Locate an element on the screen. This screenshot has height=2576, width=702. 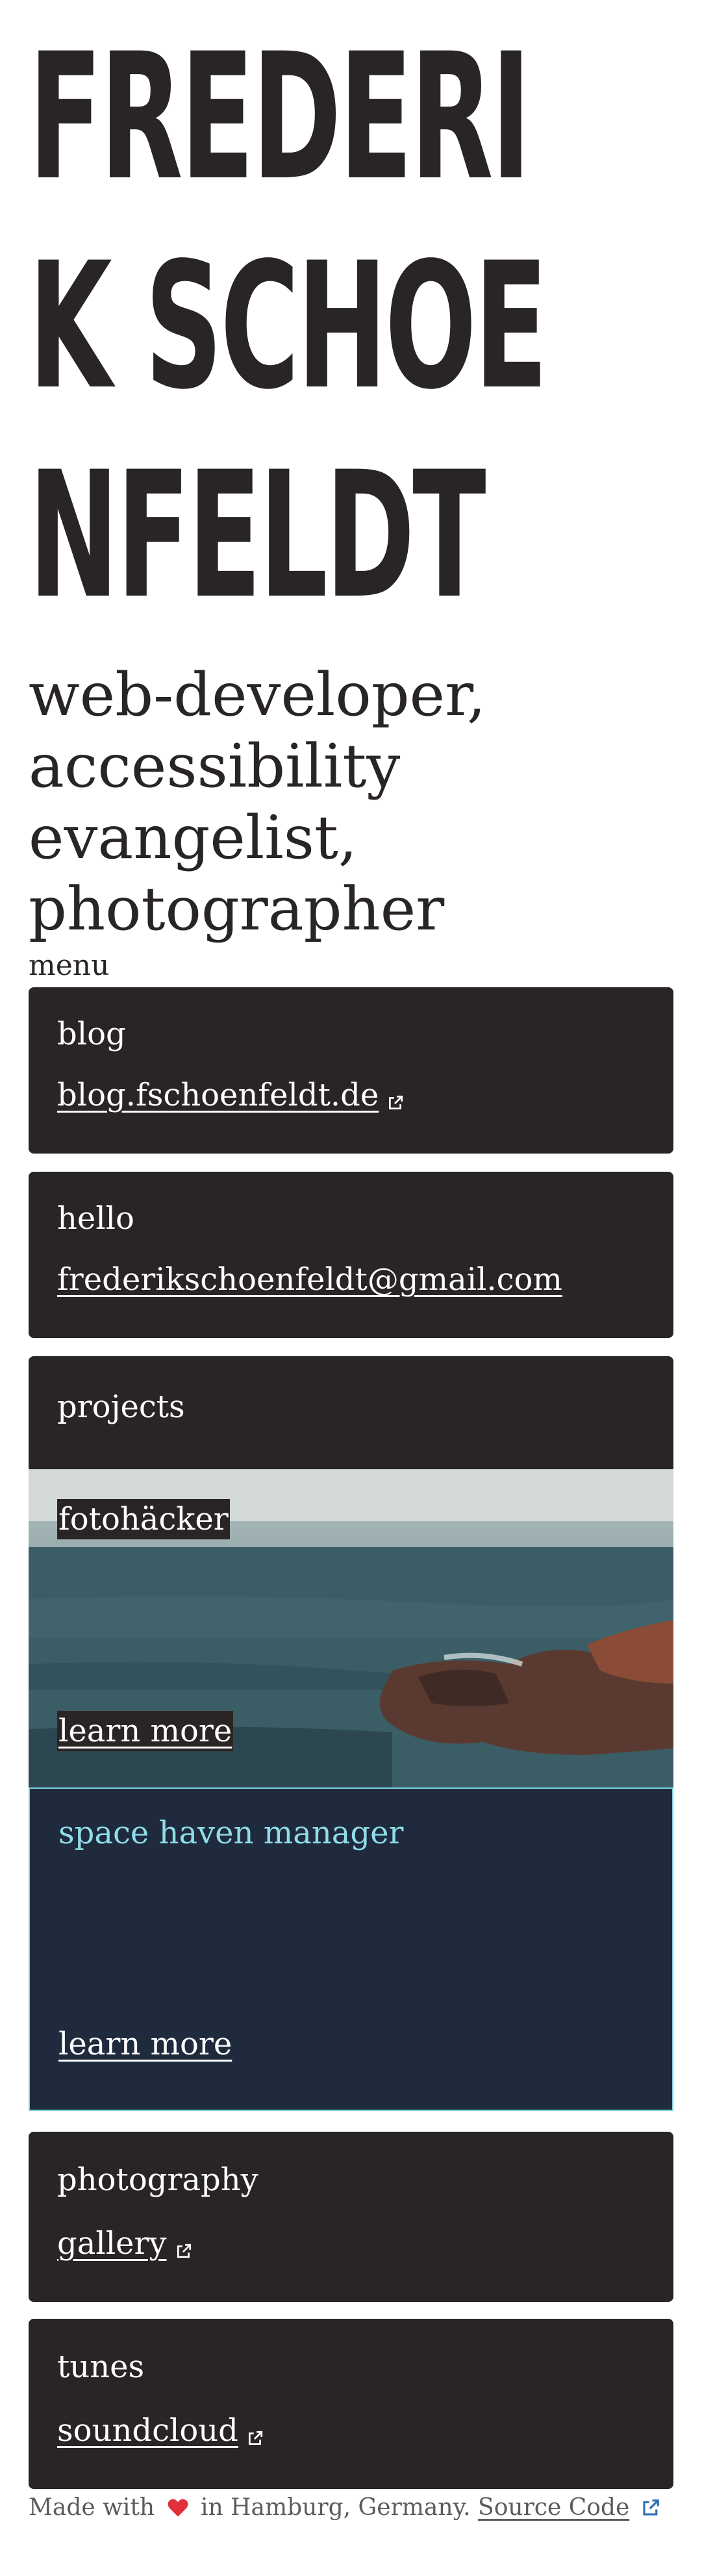
projects-card: projects is located at coordinates (351, 1412).